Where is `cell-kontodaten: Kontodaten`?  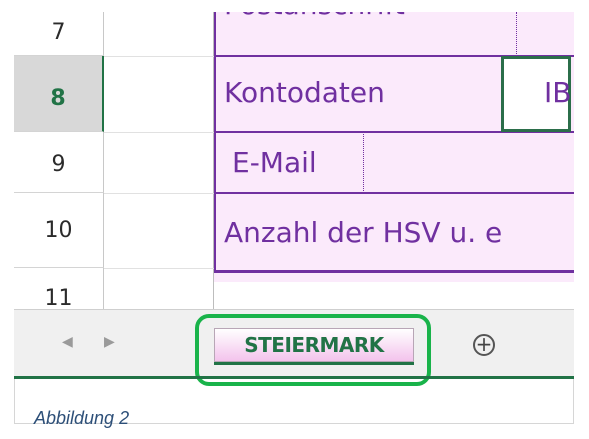 cell-kontodaten: Kontodaten is located at coordinates (304, 92).